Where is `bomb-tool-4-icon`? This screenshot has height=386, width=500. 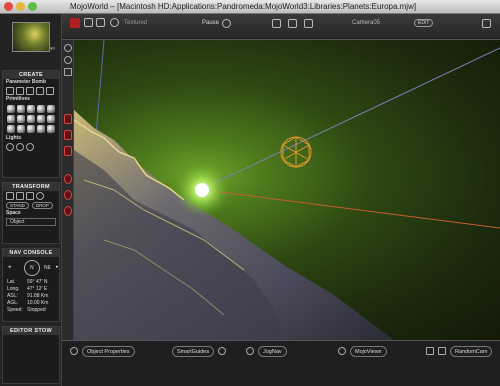 bomb-tool-4-icon is located at coordinates (40, 91).